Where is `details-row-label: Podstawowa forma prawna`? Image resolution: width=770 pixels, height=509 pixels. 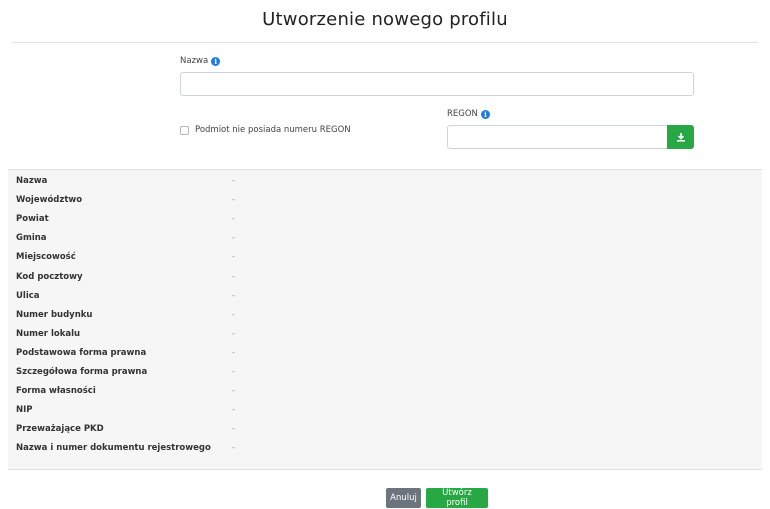 details-row-label: Podstawowa forma prawna is located at coordinates (81, 352).